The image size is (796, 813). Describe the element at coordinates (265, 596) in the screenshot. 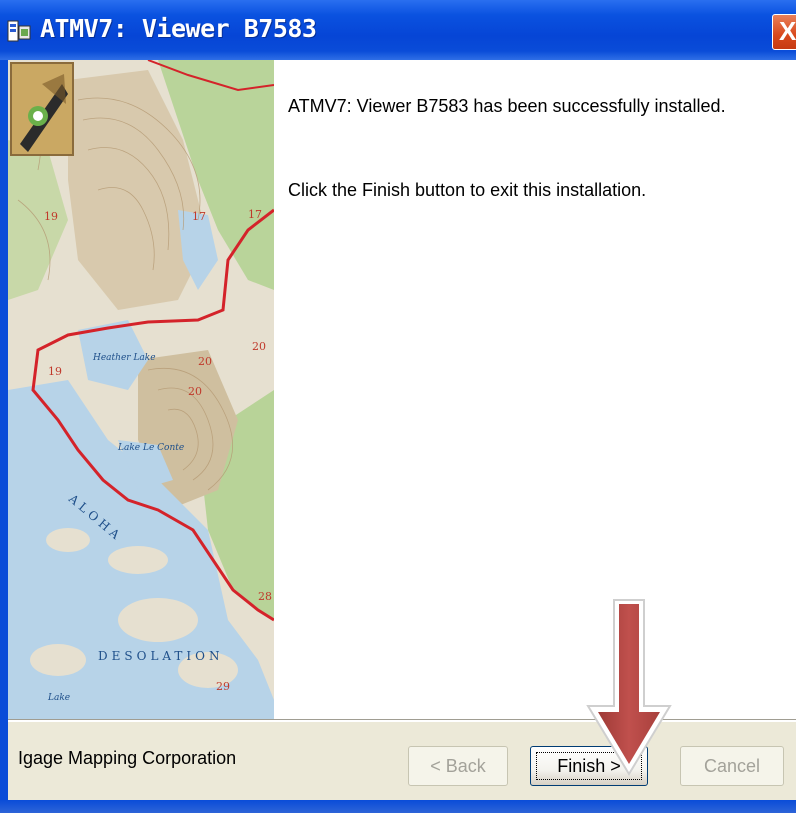

I see `map-label: 28` at that location.